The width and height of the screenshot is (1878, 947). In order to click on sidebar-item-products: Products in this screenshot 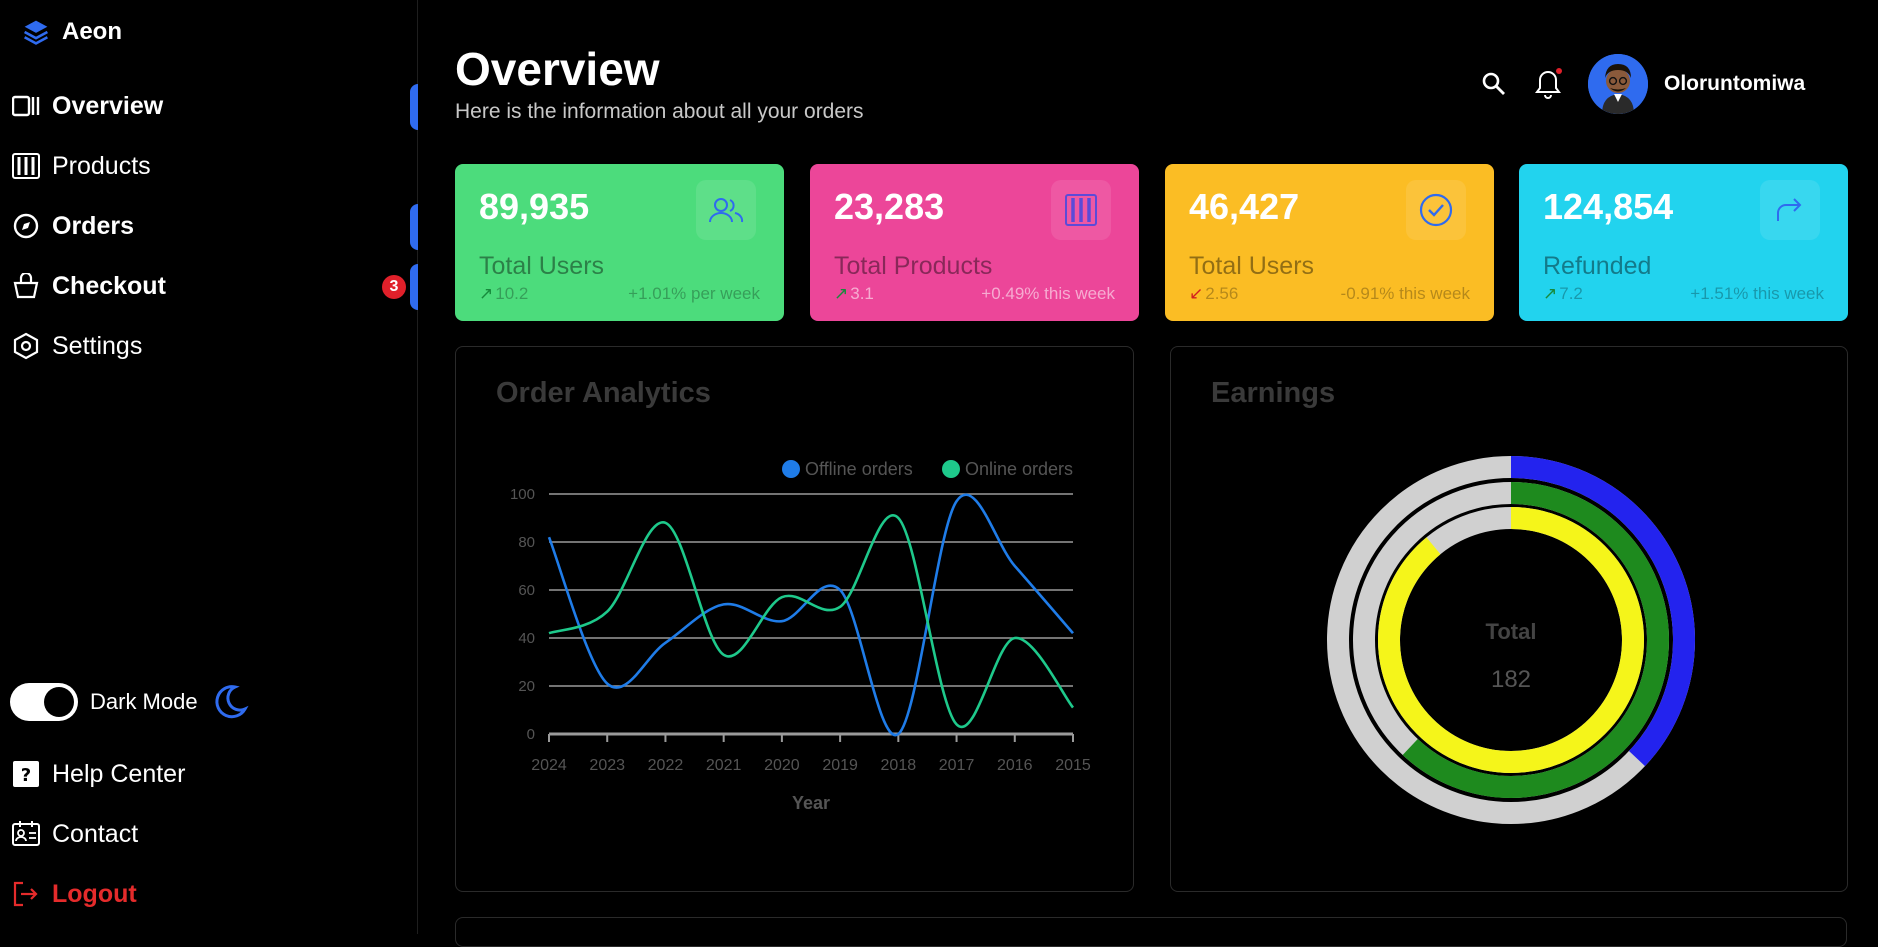, I will do `click(215, 166)`.